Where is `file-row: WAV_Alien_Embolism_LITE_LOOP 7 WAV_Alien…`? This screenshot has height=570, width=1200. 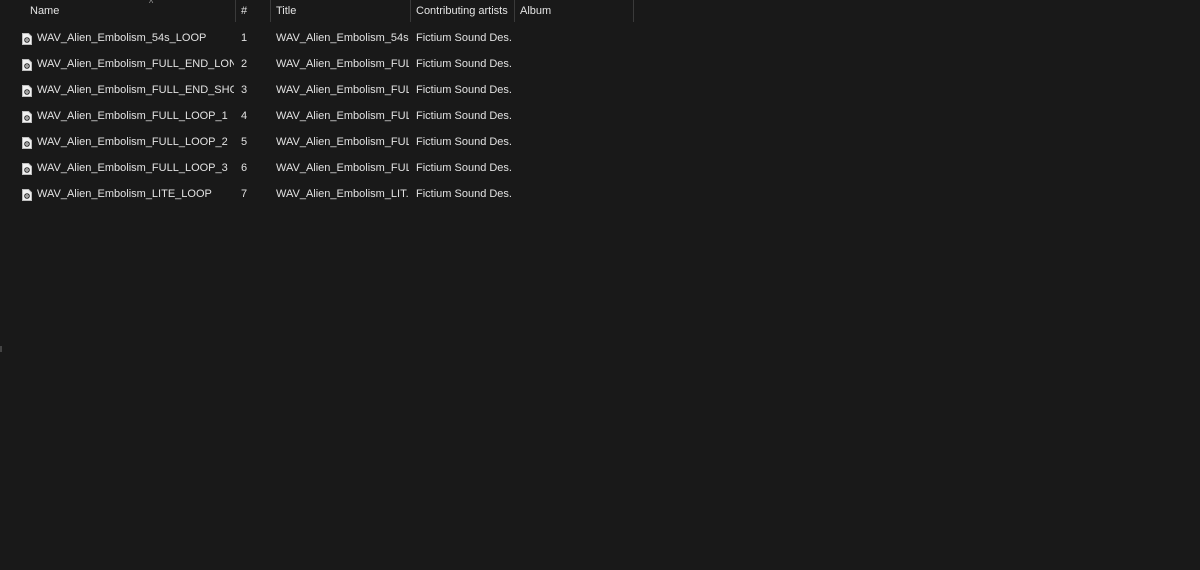 file-row: WAV_Alien_Embolism_LITE_LOOP 7 WAV_Alien… is located at coordinates (600, 194).